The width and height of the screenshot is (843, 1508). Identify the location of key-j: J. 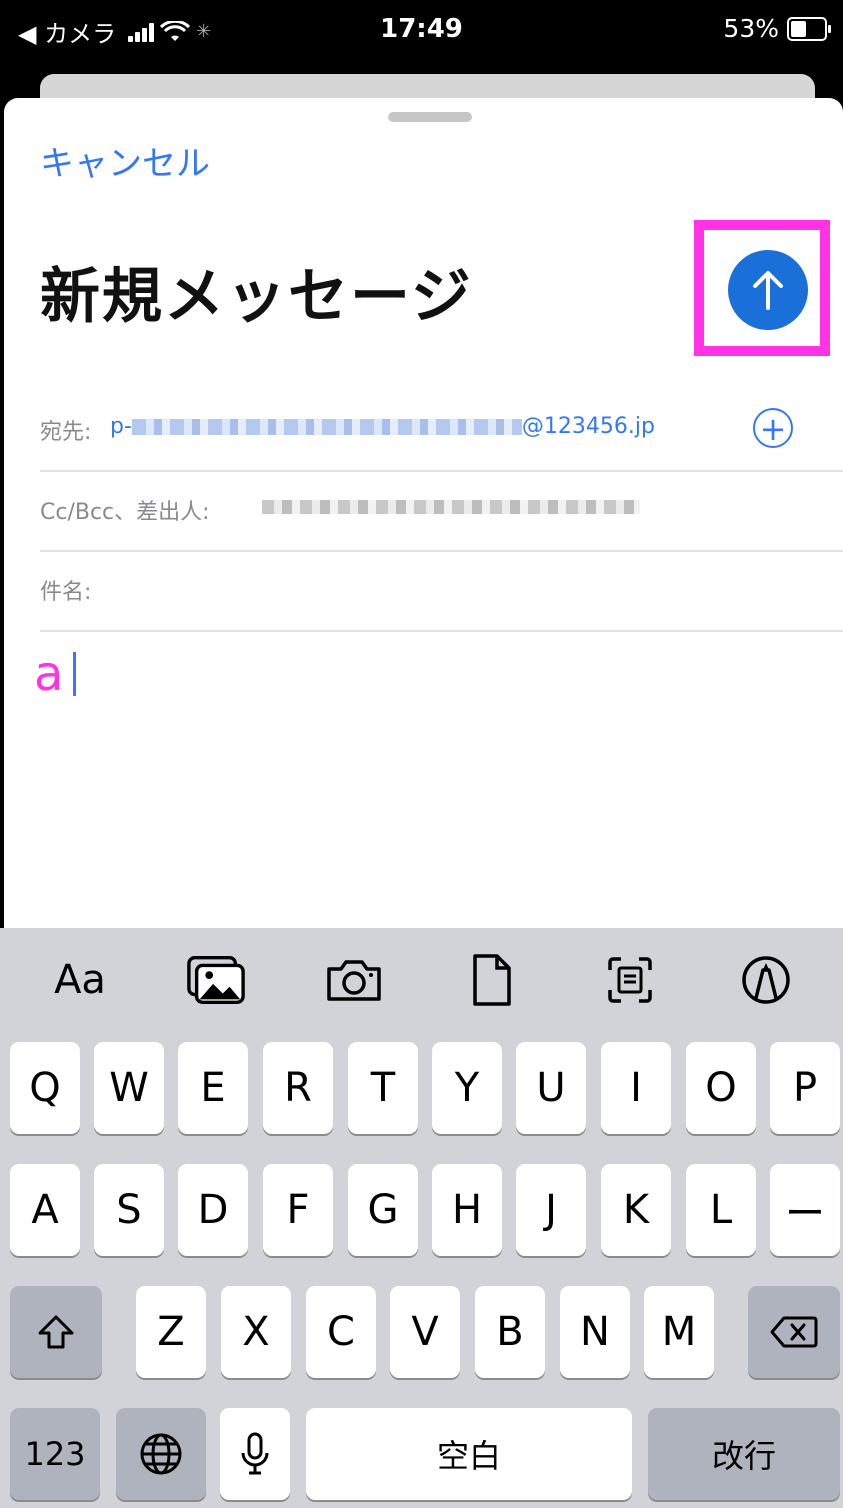
(551, 1210).